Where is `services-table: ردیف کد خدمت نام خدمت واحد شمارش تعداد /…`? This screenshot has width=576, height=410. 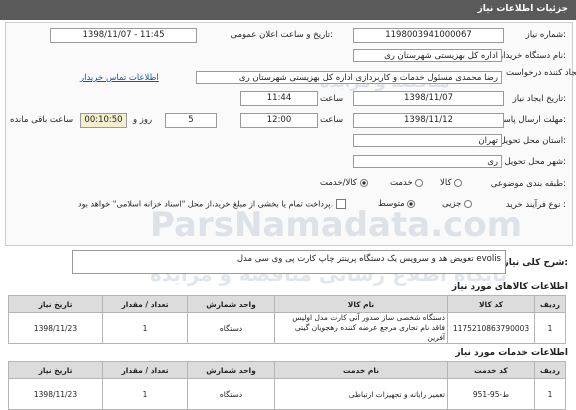 services-table: ردیف کد خدمت نام خدمت واحد شمارش تعداد /… is located at coordinates (287, 385).